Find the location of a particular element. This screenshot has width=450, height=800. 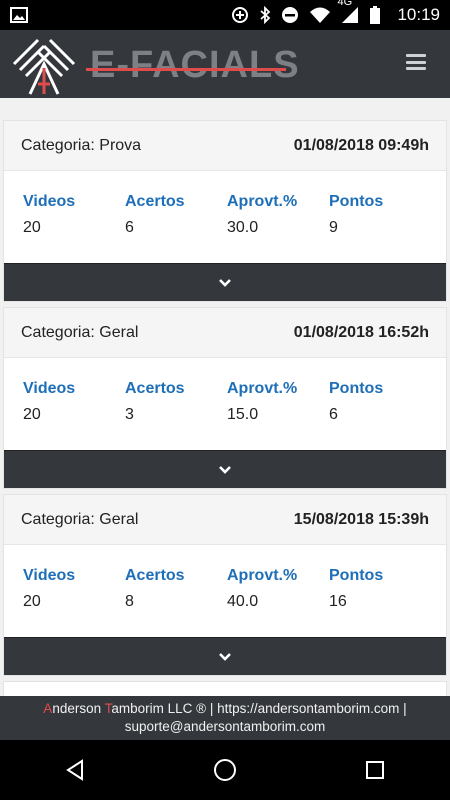

stat-acertos: Acertos 6 is located at coordinates (176, 228).